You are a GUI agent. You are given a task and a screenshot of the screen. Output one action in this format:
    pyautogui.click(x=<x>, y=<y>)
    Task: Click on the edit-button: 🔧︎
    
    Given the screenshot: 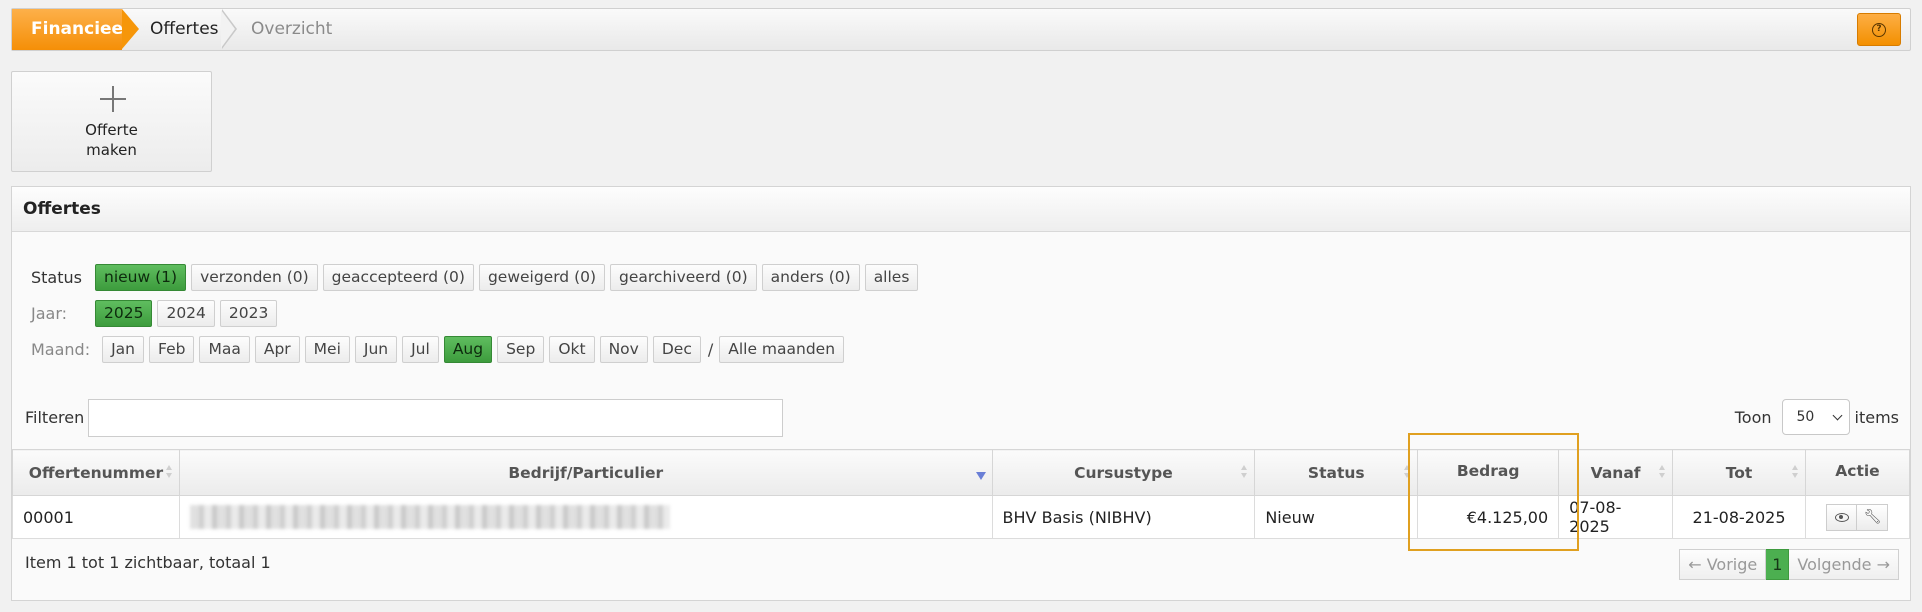 What is the action you would take?
    pyautogui.click(x=1873, y=517)
    